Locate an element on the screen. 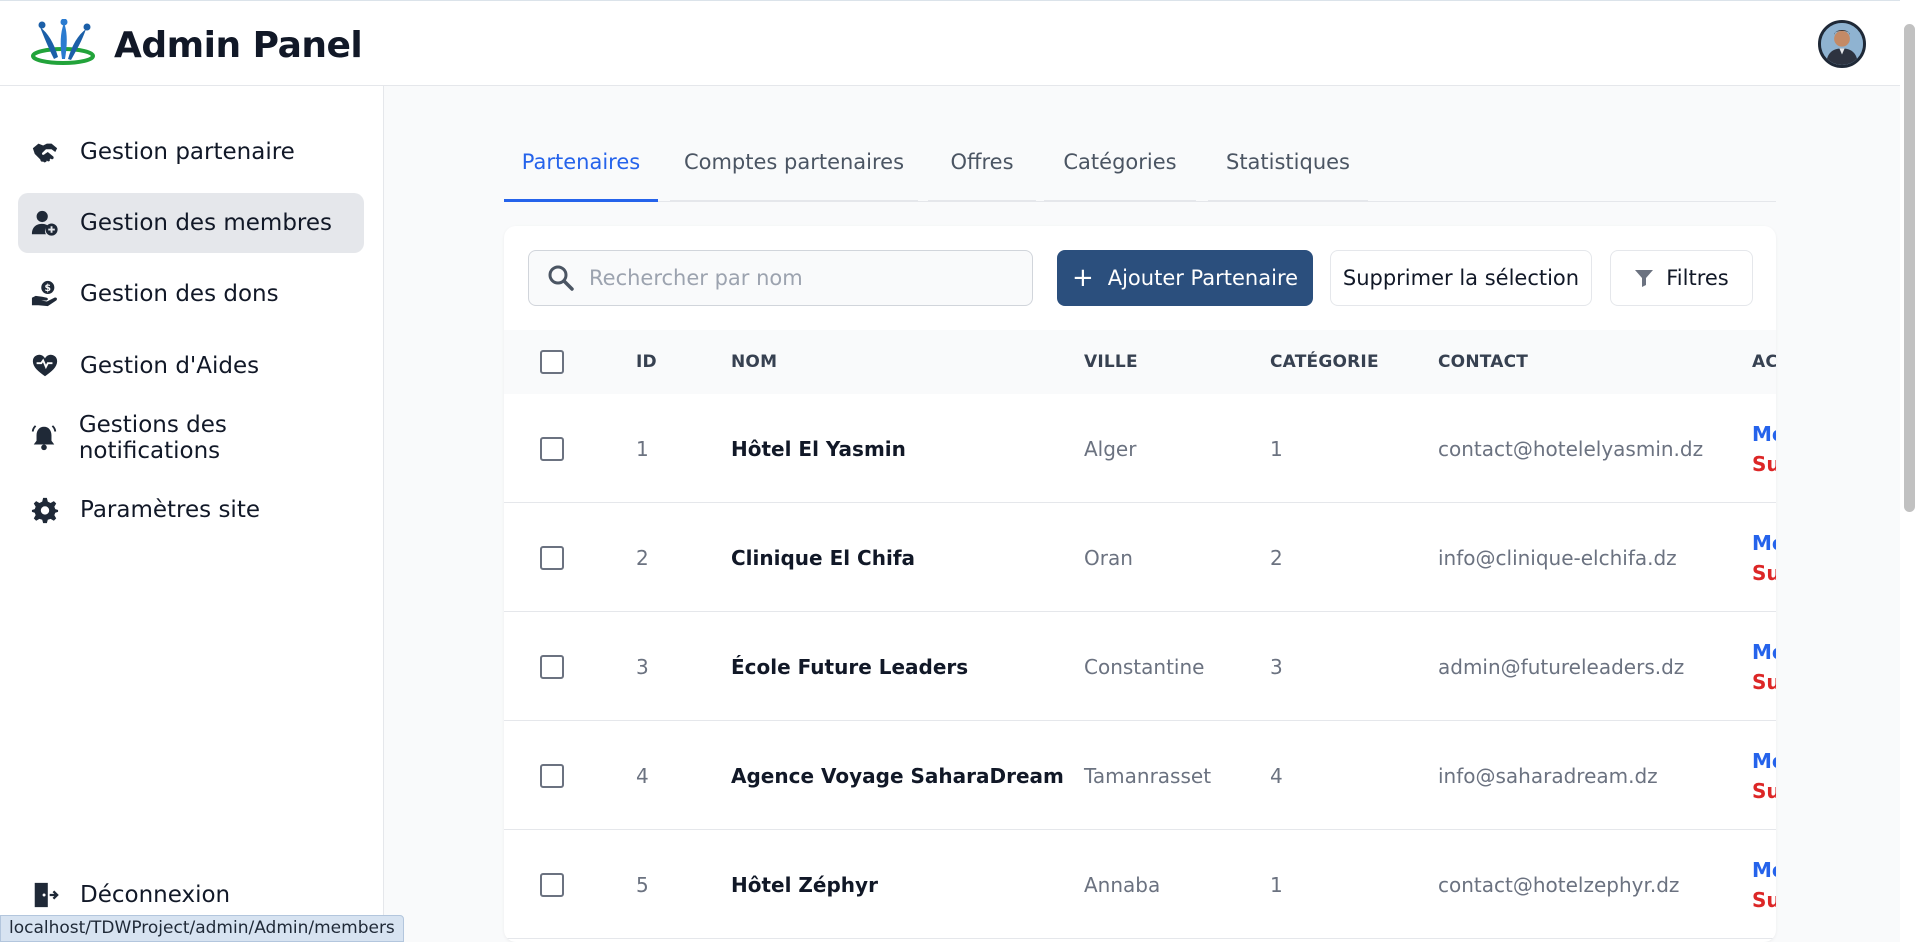 The width and height of the screenshot is (1919, 942). sidebar-item-gestion-membres: Gestion des membres is located at coordinates (191, 223).